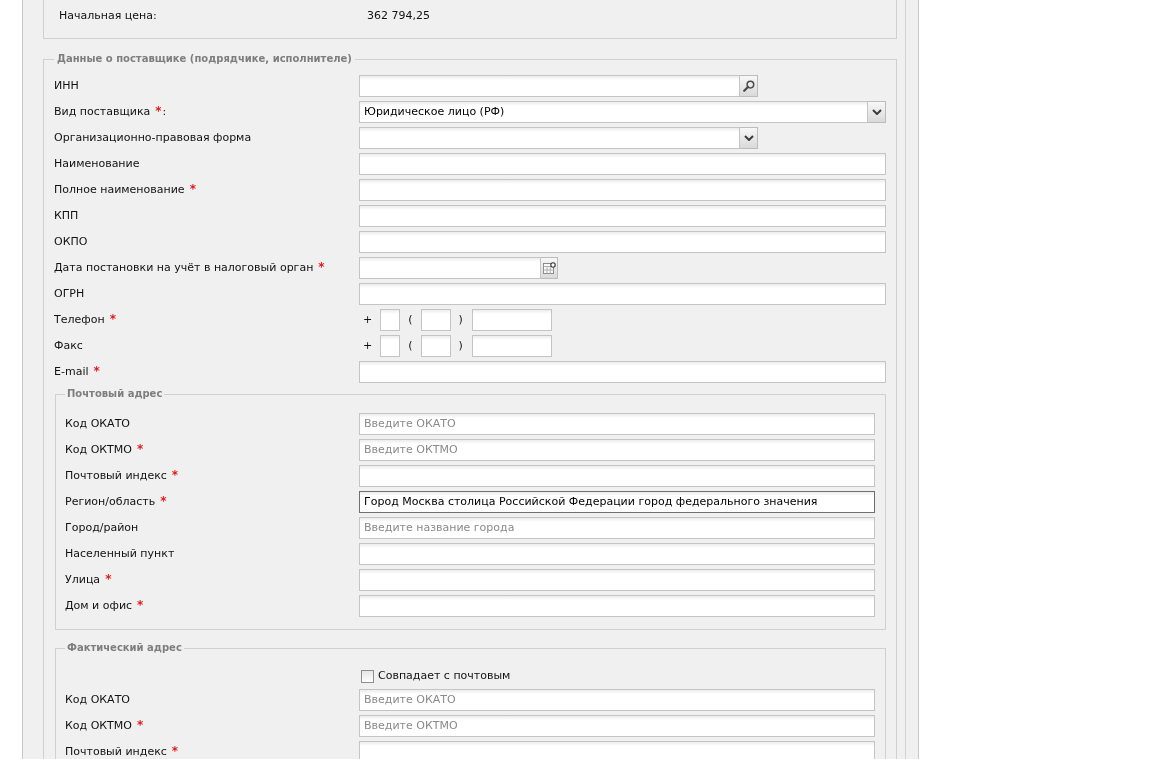 This screenshot has height=759, width=1161. What do you see at coordinates (102, 527) in the screenshot?
I see `field-label: Город/район` at bounding box center [102, 527].